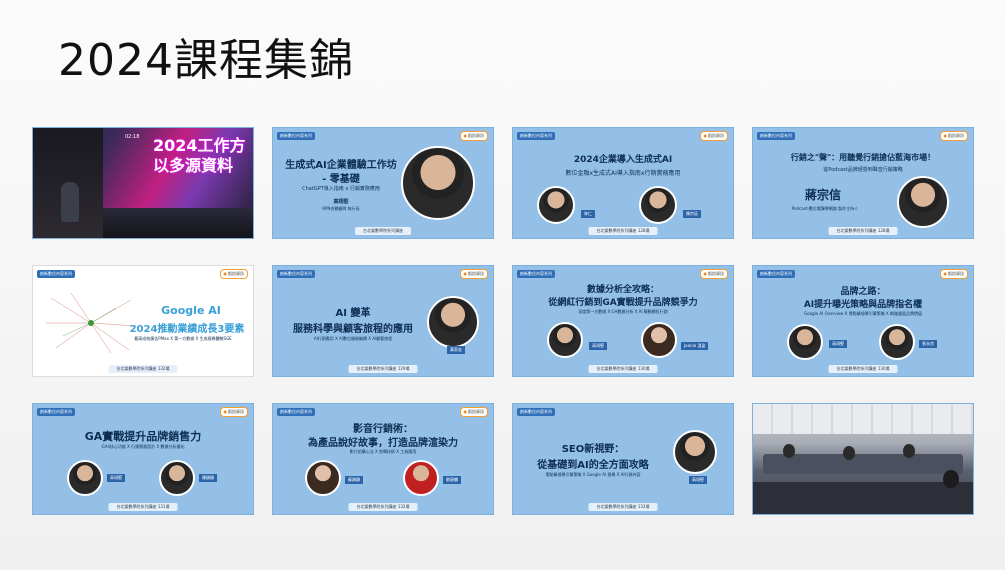 Image resolution: width=1005 pixels, height=570 pixels. What do you see at coordinates (341, 165) in the screenshot?
I see `course-title: 生成式AI企業體驗工作坊` at bounding box center [341, 165].